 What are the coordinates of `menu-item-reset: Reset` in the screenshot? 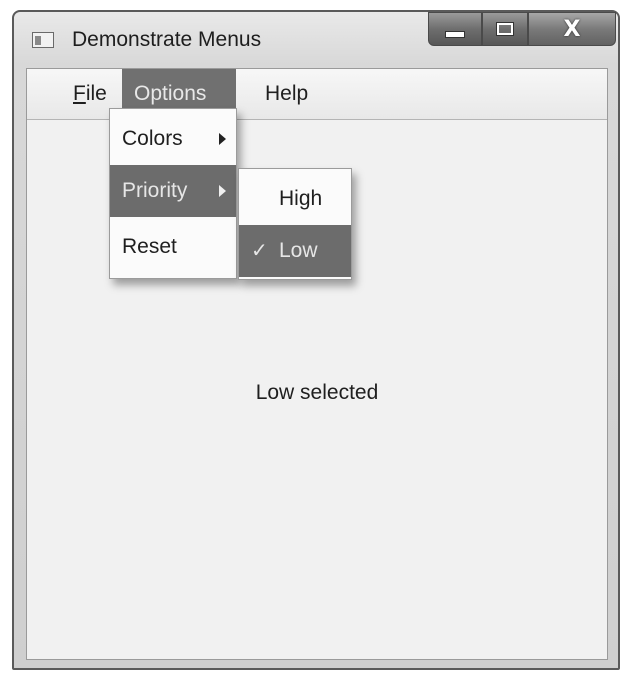 It's located at (173, 247).